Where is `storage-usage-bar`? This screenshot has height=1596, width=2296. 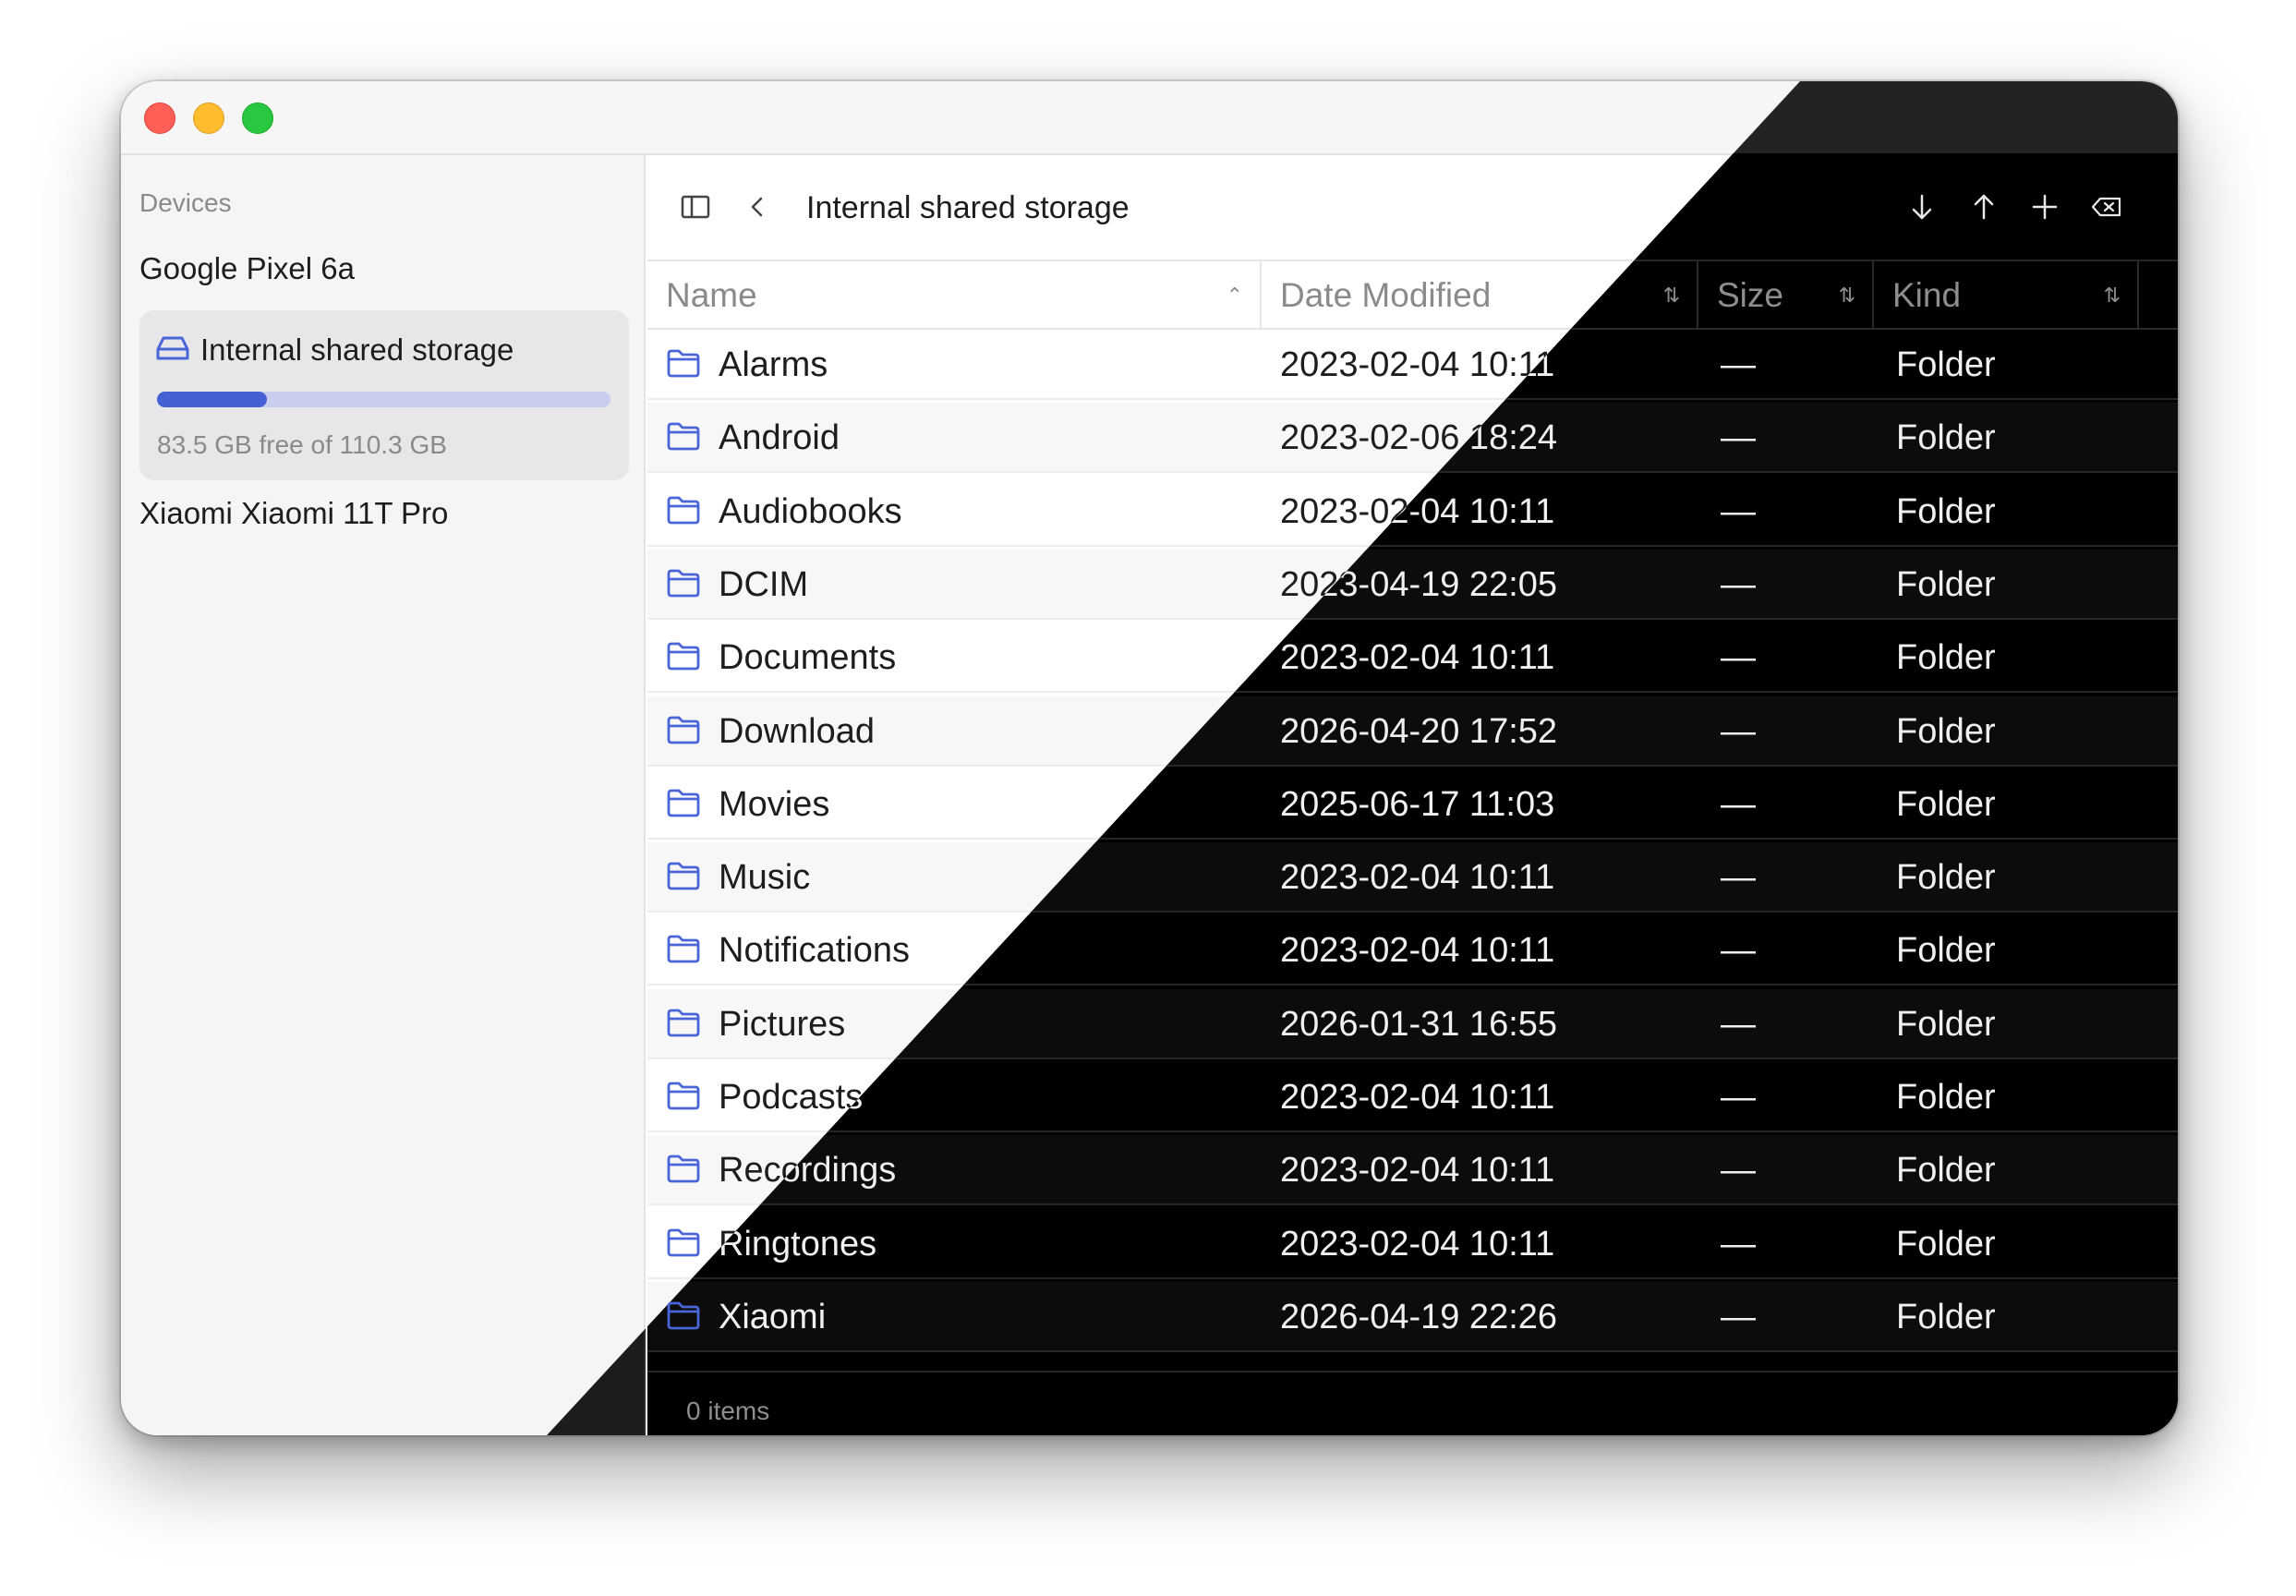
storage-usage-bar is located at coordinates (383, 399).